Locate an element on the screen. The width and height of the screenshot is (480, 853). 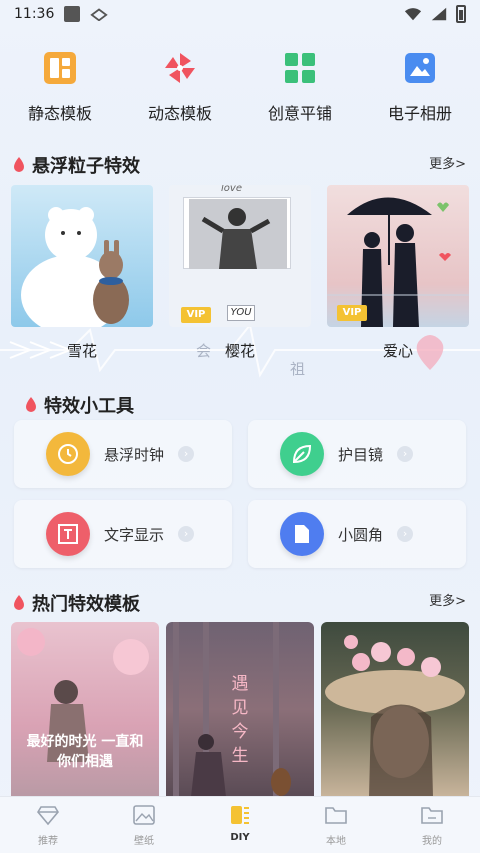
tool-eye-protection: 护目镜 › is located at coordinates (357, 454).